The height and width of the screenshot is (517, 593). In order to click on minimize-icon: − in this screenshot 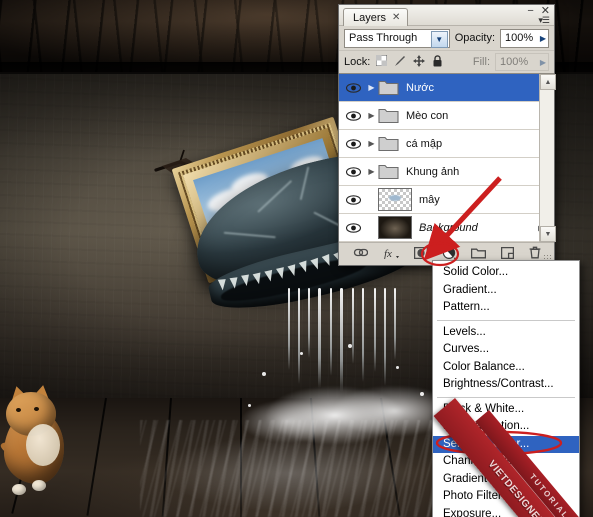, I will do `click(530, 11)`.